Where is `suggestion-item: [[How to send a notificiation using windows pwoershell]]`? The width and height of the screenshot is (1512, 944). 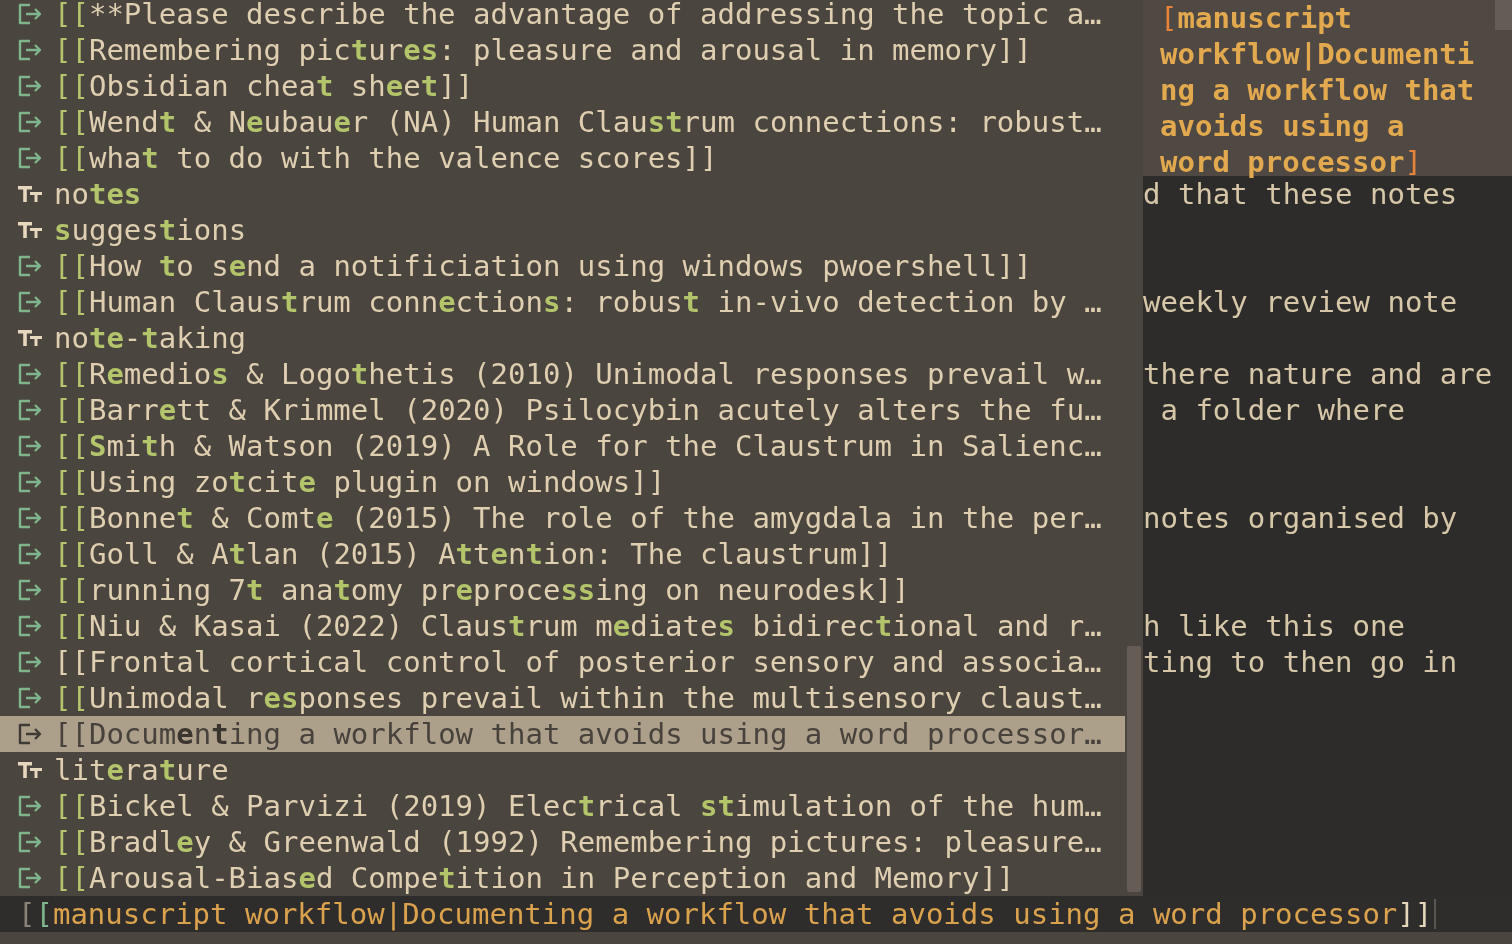 suggestion-item: [[How to send a notificiation using windows pwoershell]] is located at coordinates (562, 266).